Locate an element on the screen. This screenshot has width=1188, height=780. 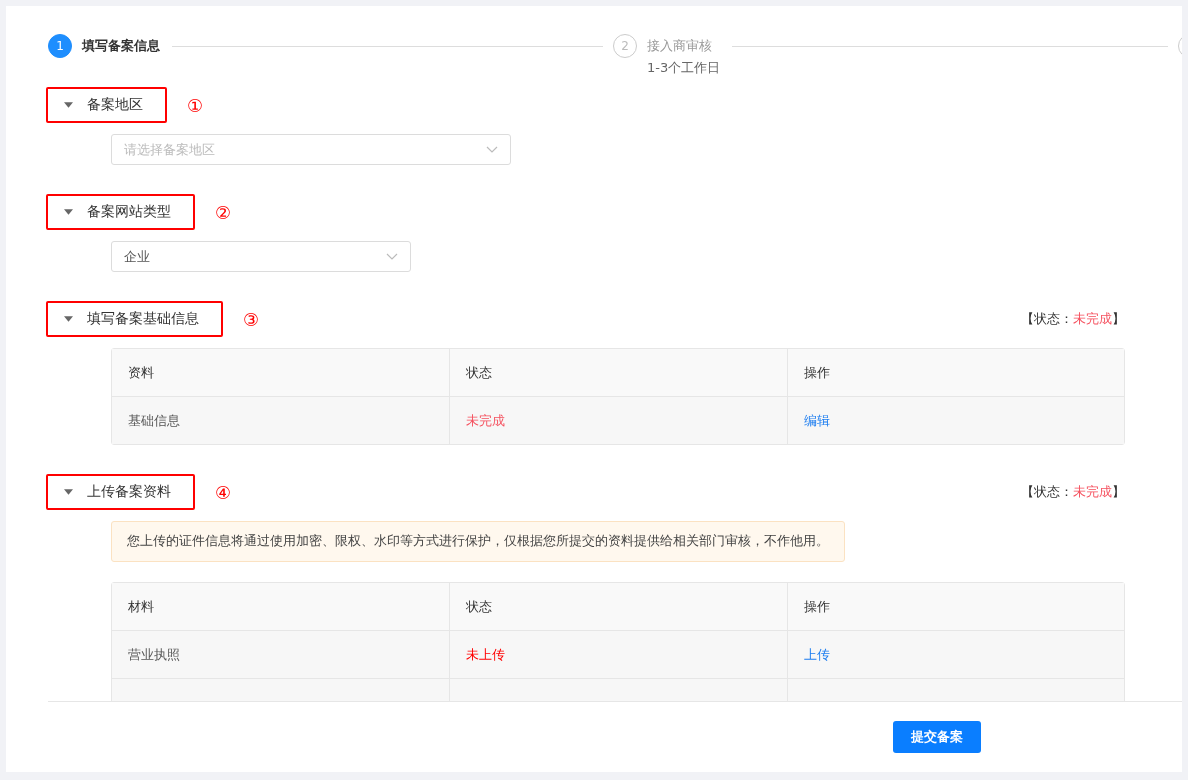
step-title: 填写备案信息 is located at coordinates (121, 46).